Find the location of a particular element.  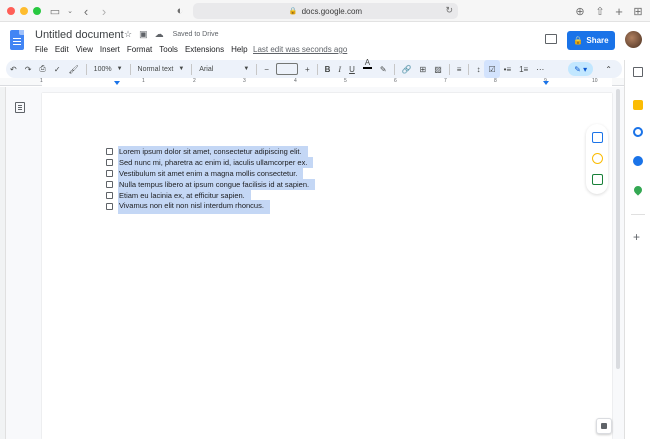

font-size-input is located at coordinates (286, 69).